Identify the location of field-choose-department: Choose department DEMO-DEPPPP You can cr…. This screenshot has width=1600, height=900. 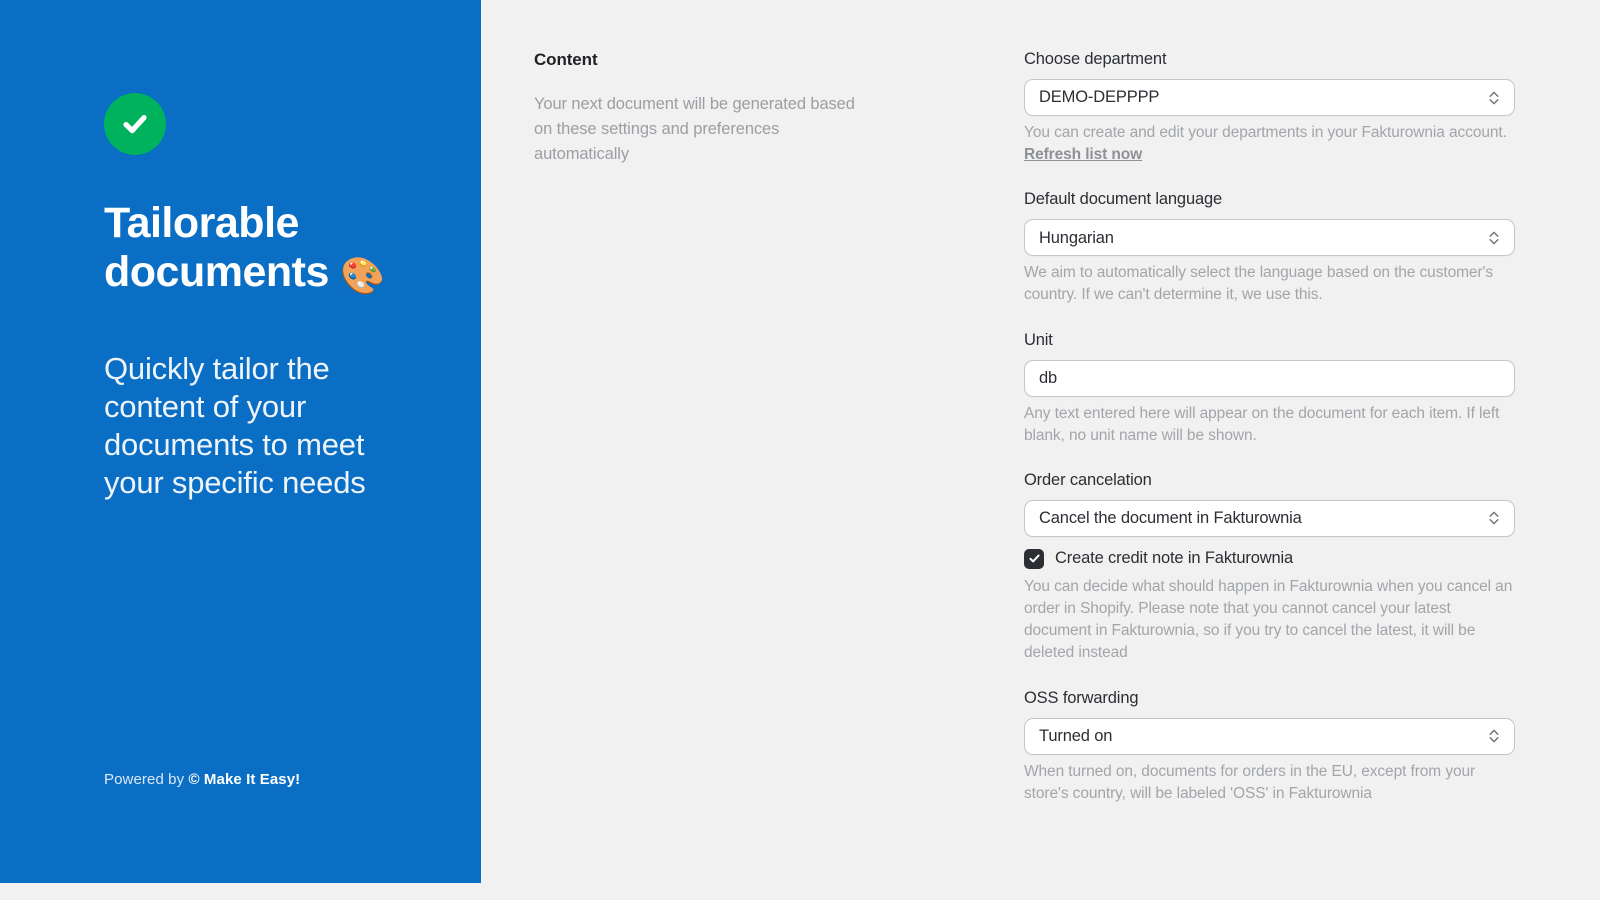
(1269, 108).